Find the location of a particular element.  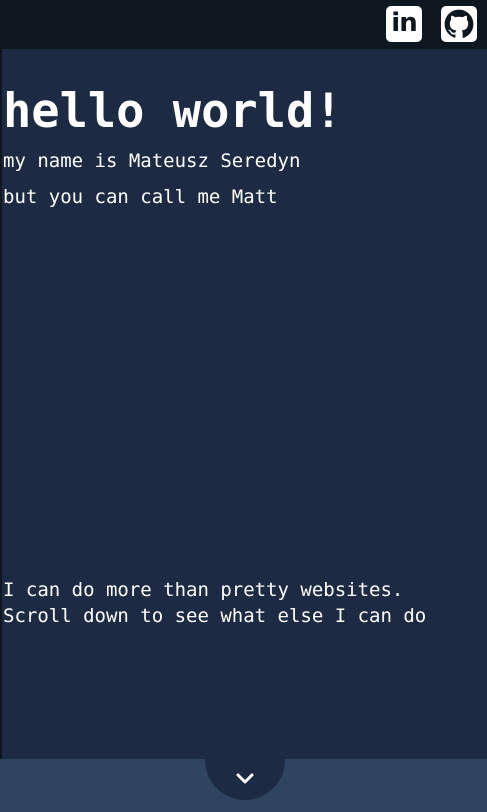

more-text: I can do more than pretty websites. is located at coordinates (203, 590).